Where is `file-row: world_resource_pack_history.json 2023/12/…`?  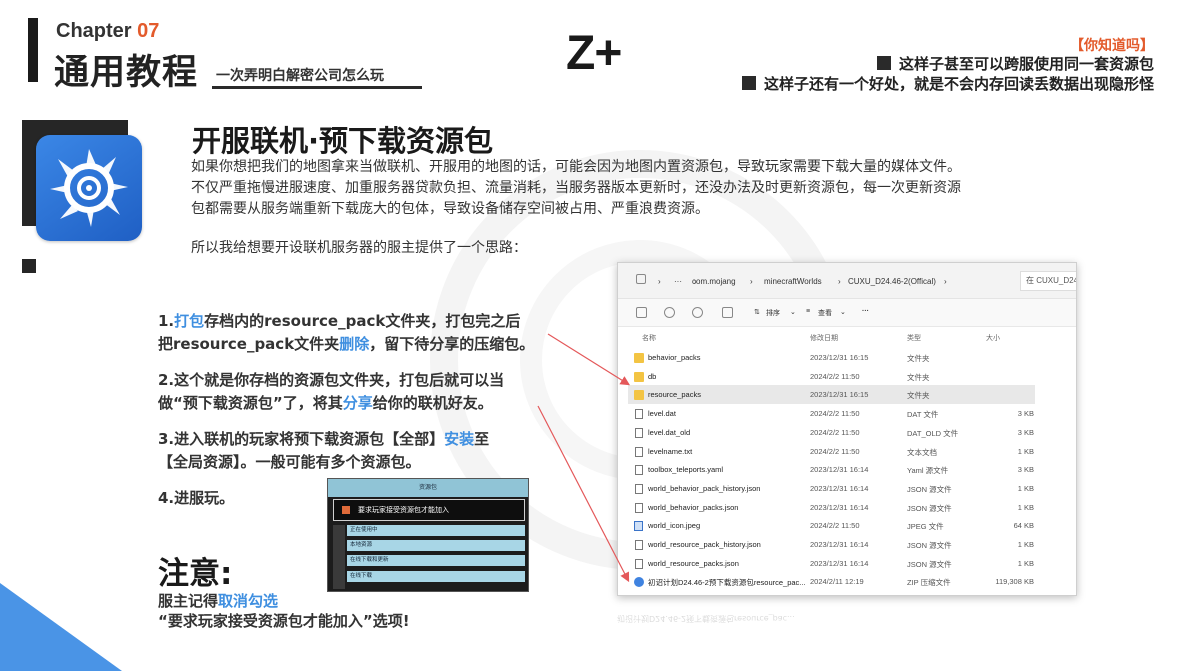 file-row: world_resource_pack_history.json 2023/12/… is located at coordinates (831, 544).